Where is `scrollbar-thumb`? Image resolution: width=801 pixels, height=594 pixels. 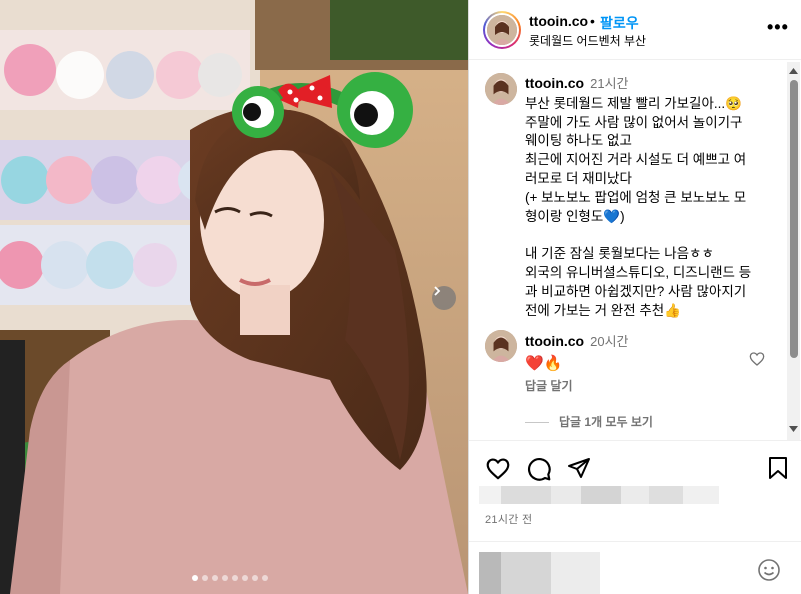
scrollbar-thumb is located at coordinates (794, 219).